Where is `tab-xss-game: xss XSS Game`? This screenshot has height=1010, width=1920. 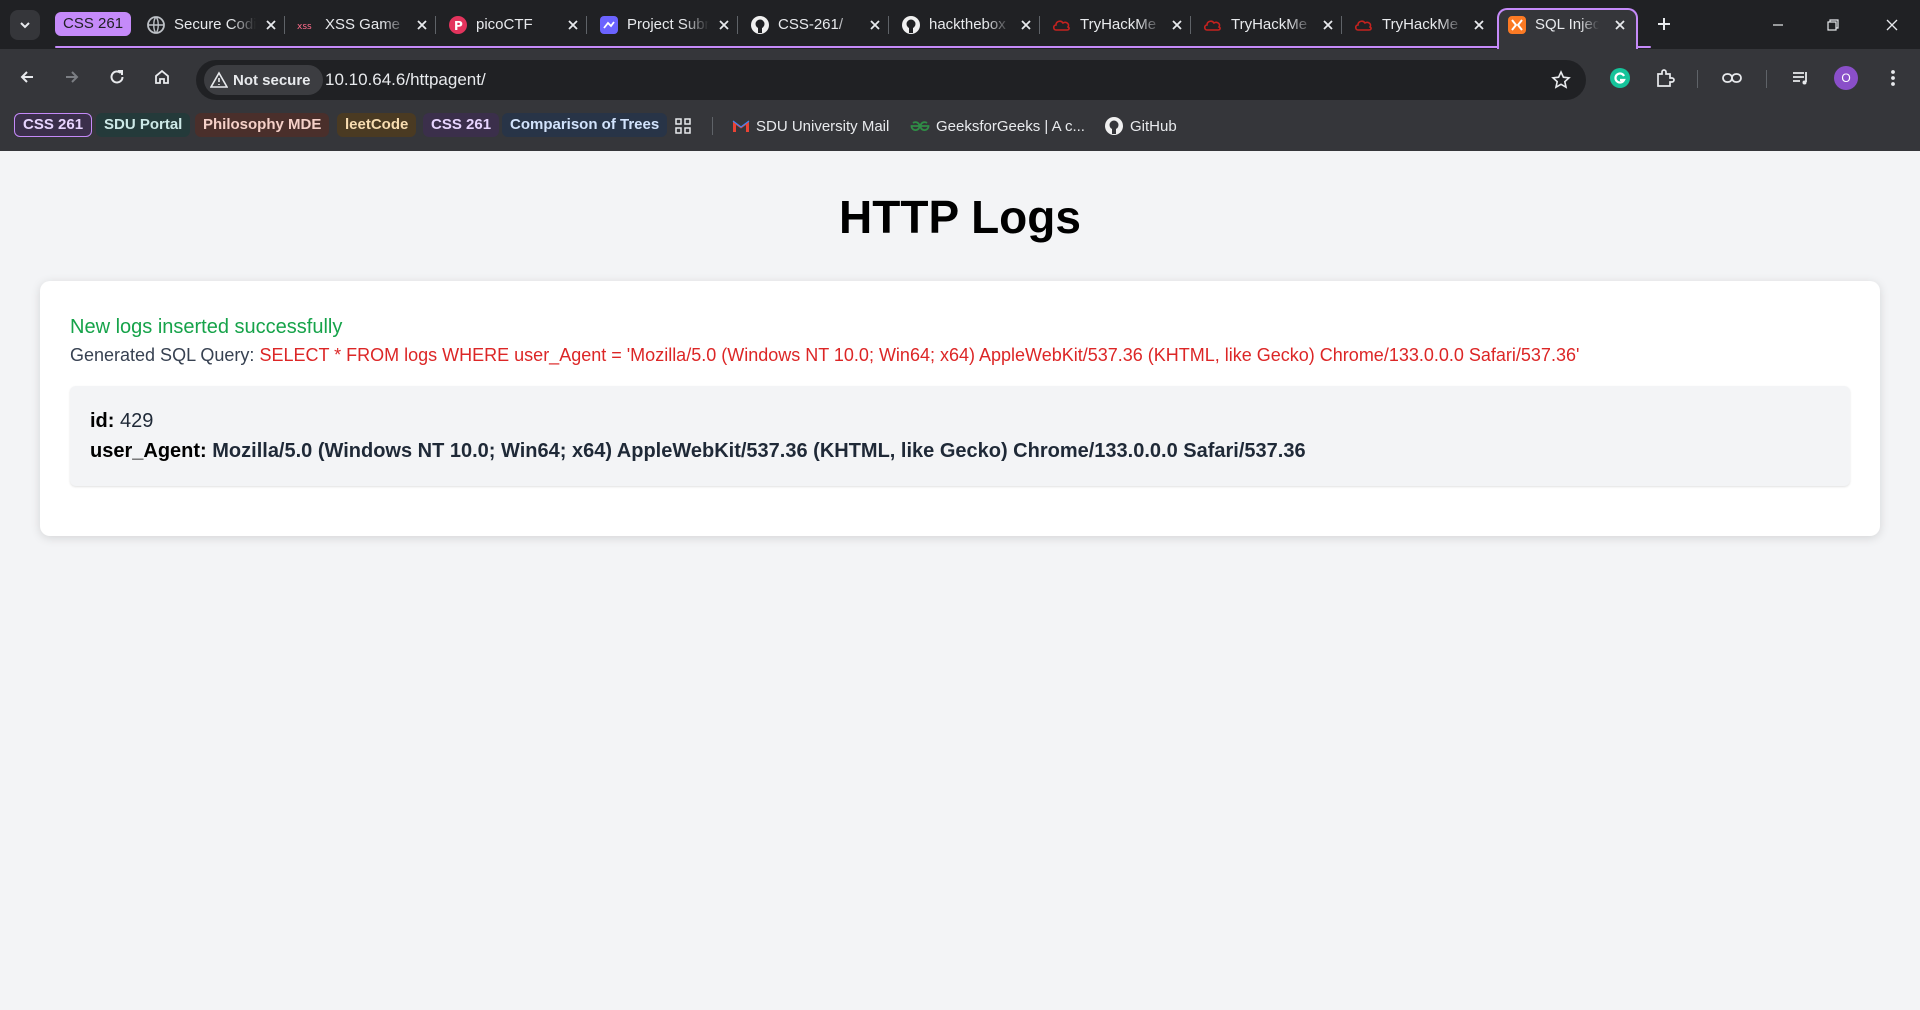
tab-xss-game: xss XSS Game is located at coordinates (364, 25).